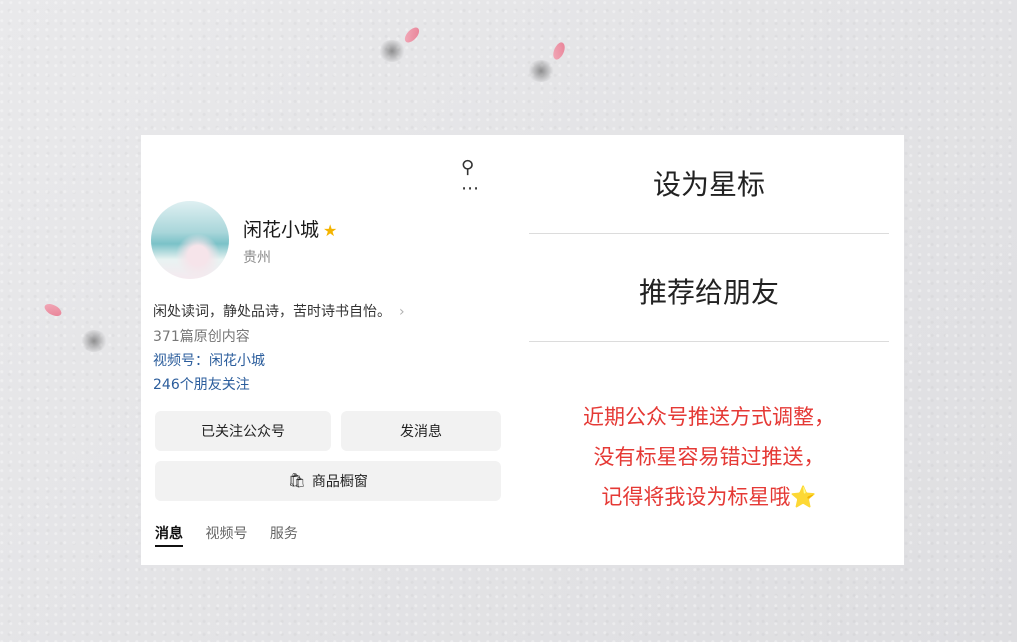  I want to click on shop-window-button: 🛍 商品橱窗, so click(328, 481).